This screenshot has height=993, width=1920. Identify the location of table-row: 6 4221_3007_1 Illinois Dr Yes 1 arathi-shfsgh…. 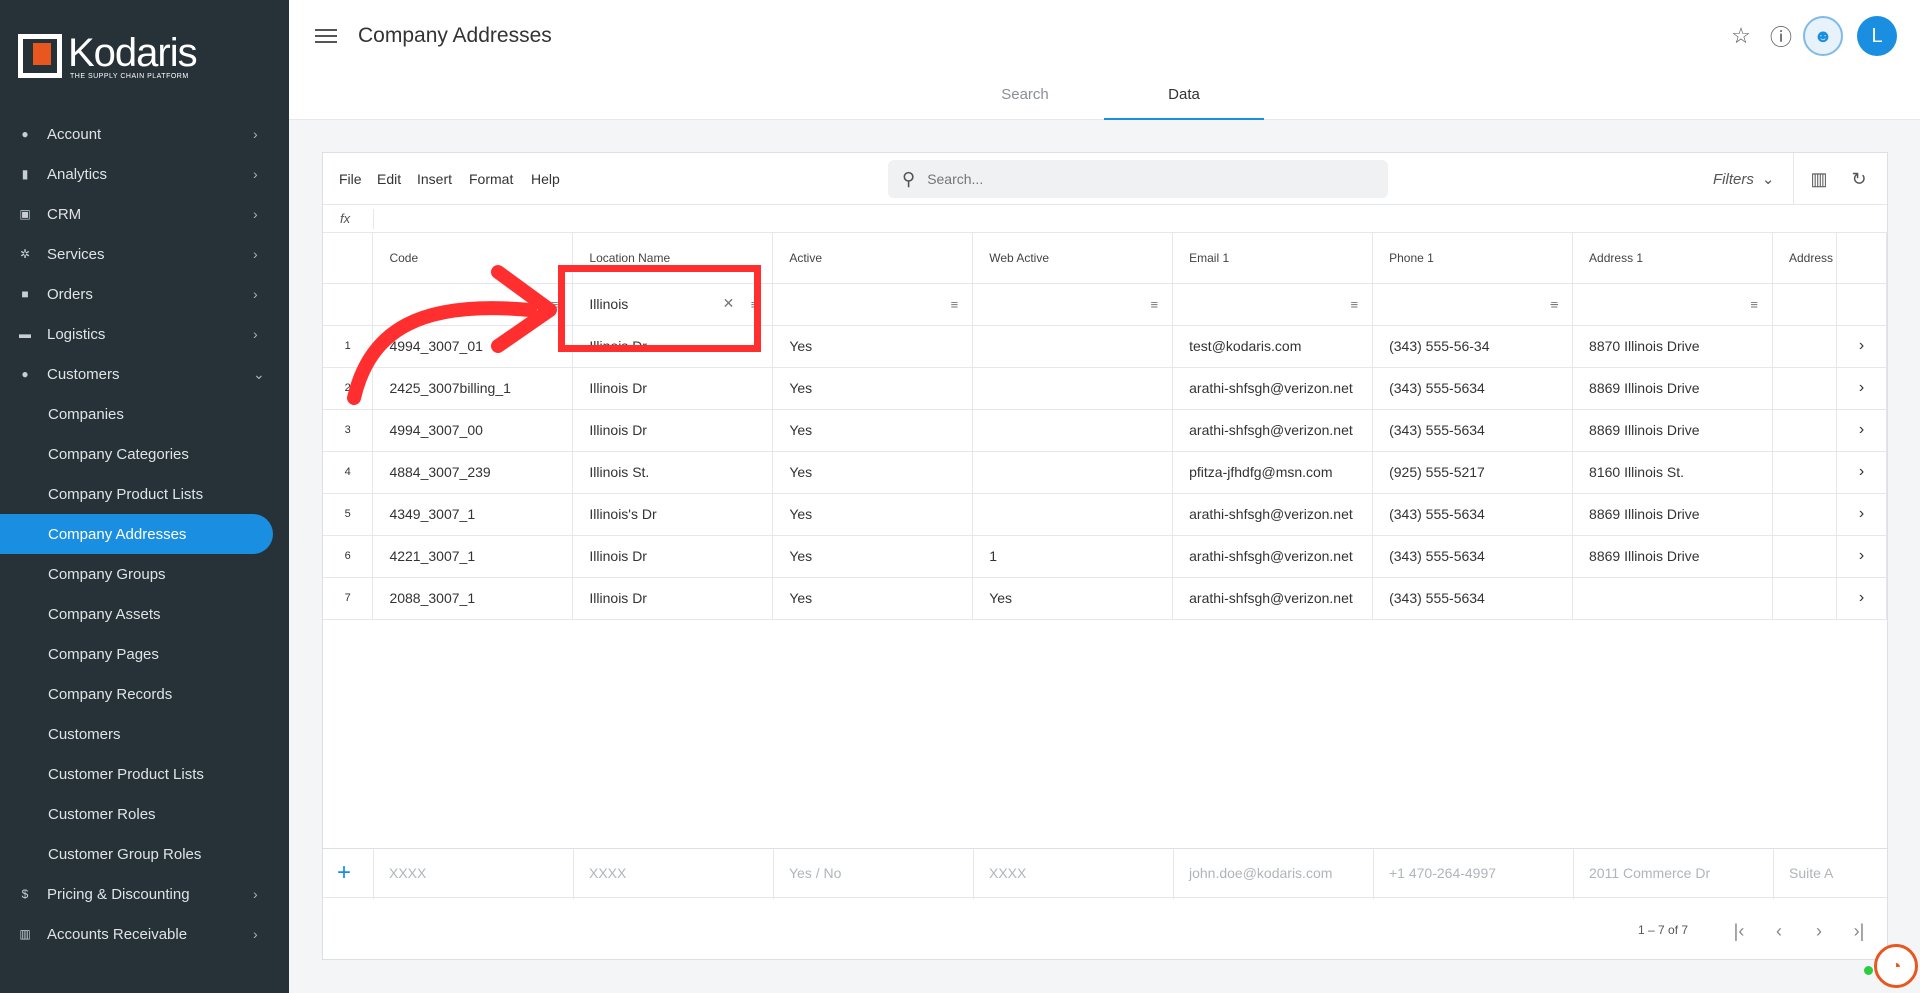
(1105, 556).